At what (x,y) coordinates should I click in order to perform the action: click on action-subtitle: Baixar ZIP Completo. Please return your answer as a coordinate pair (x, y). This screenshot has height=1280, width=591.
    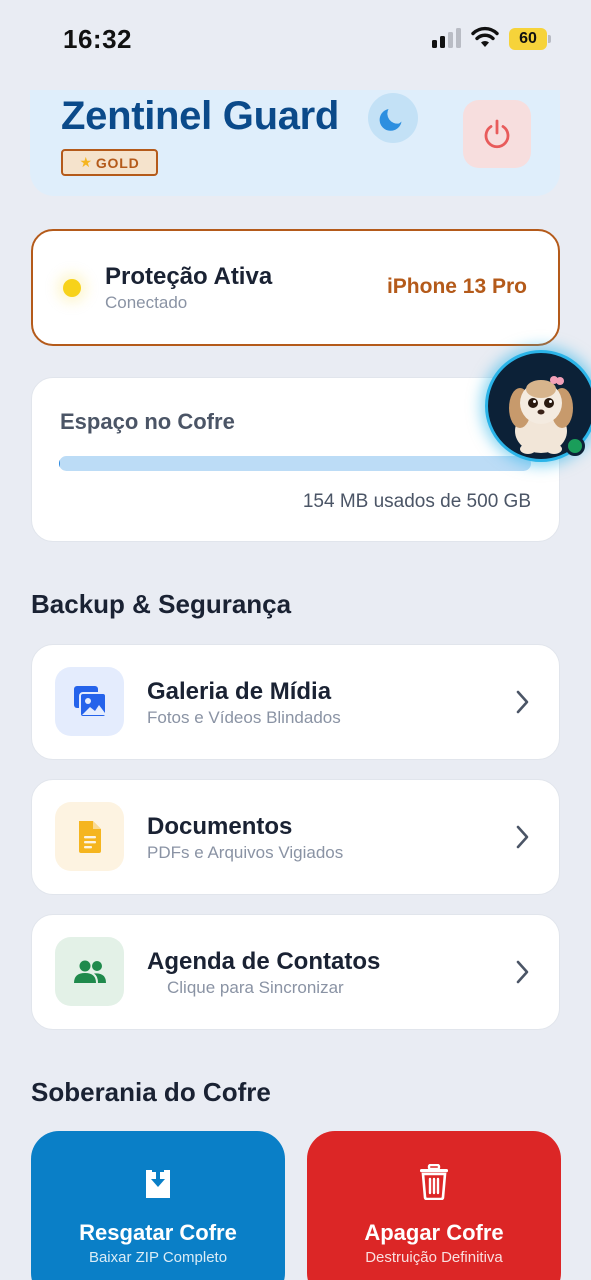
    Looking at the image, I should click on (158, 1257).